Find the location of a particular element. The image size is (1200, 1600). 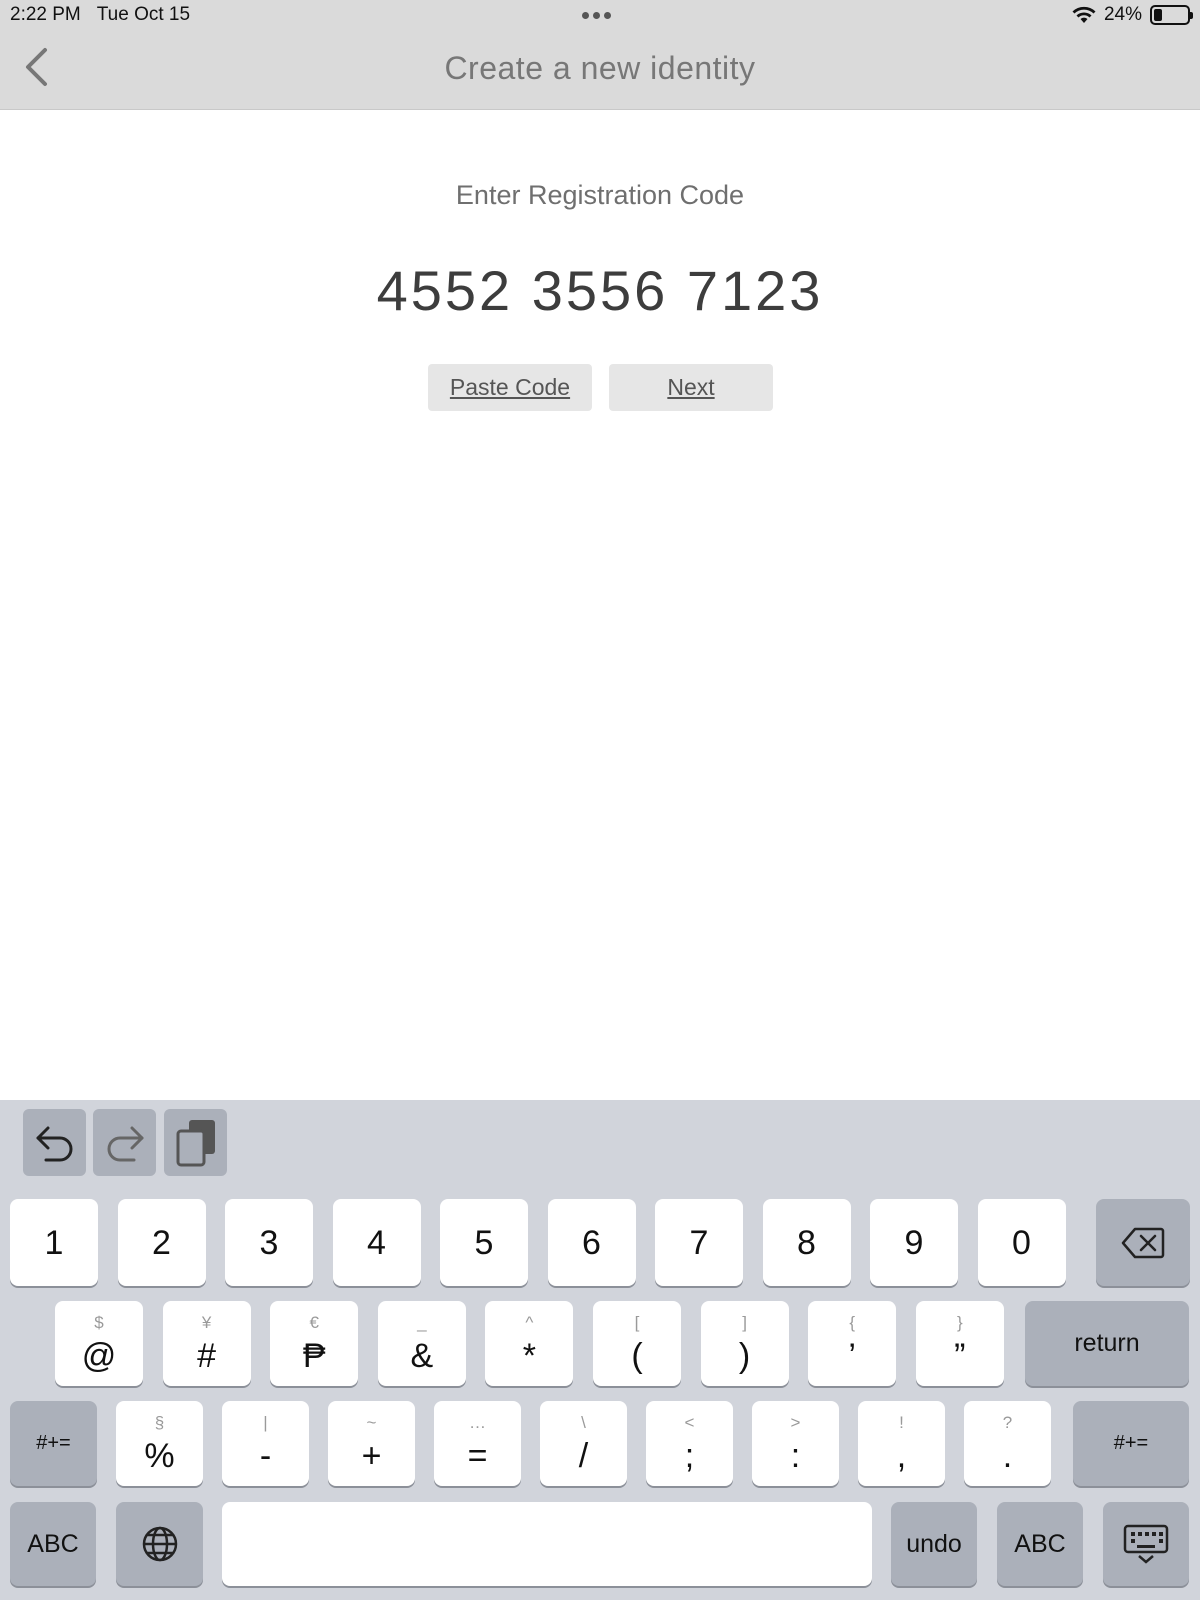

key-symbol: §% is located at coordinates (159, 1443).